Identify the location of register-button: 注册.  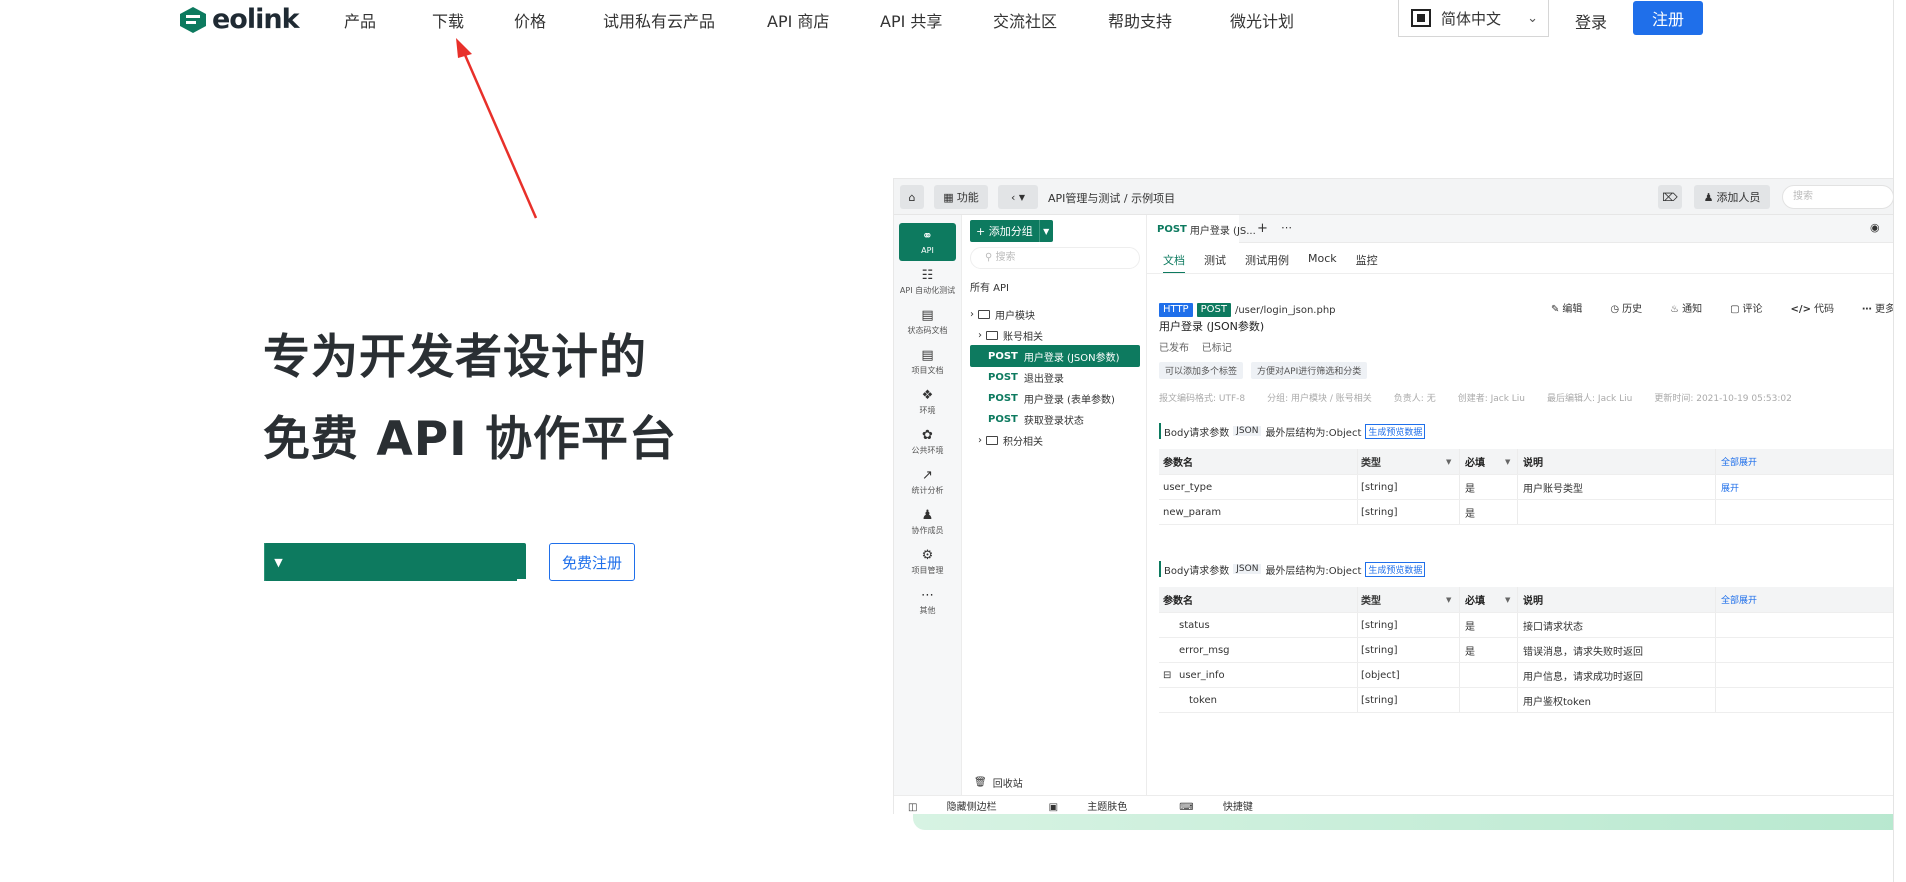
(1668, 18).